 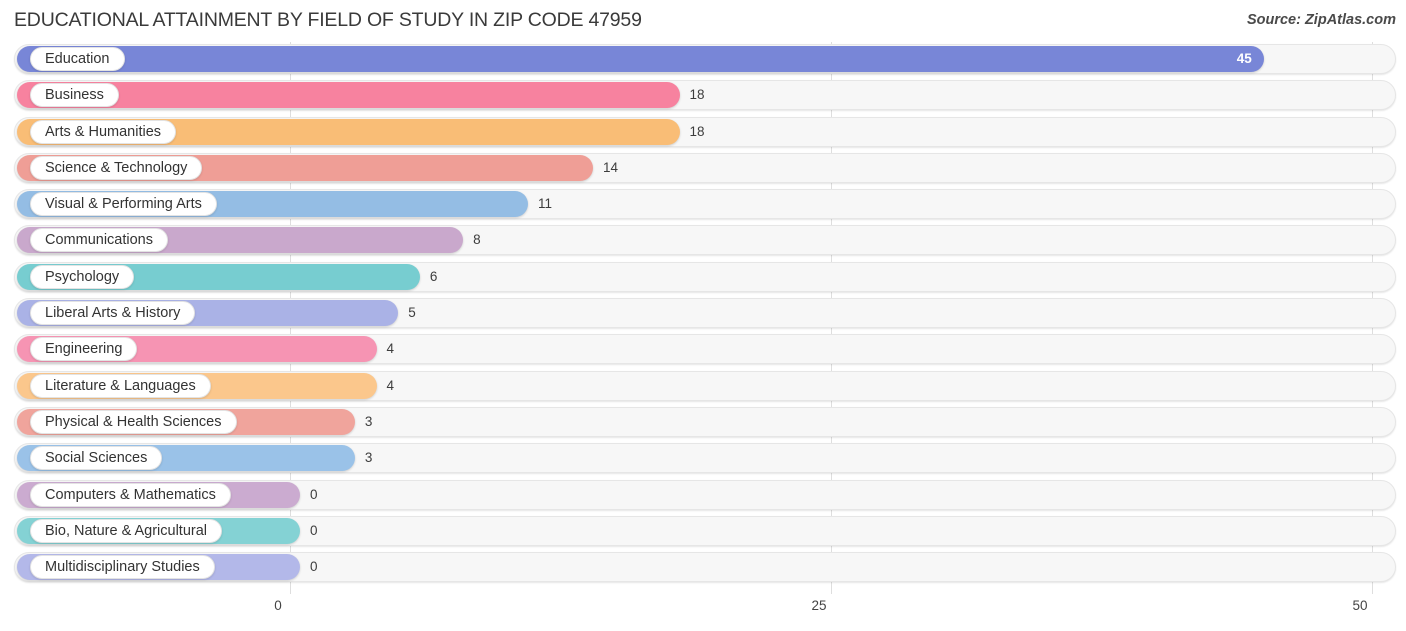 What do you see at coordinates (113, 313) in the screenshot?
I see `category-label: Liberal Arts & History` at bounding box center [113, 313].